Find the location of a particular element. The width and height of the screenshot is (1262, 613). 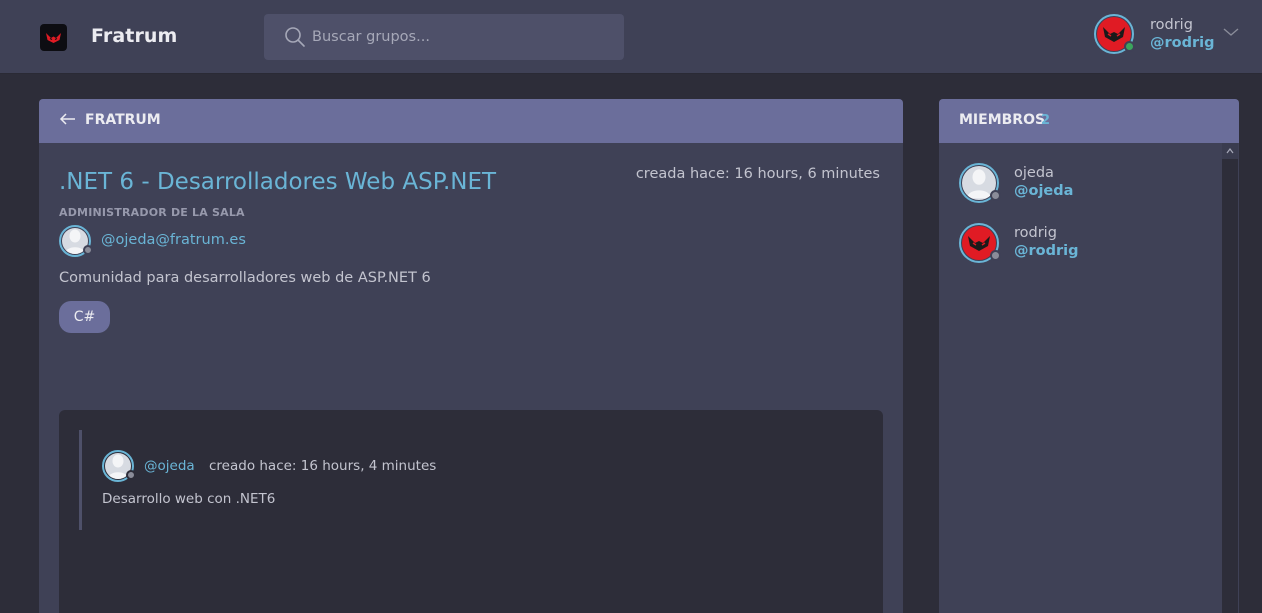

room-created-time: creada hace: 16 hours, 6 minutes is located at coordinates (757, 174).